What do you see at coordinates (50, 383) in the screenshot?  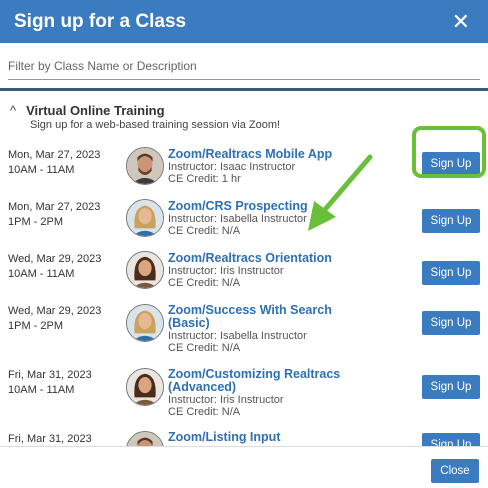 I see `class-datetime: Fri, Mar 31, 2023 10AM - 11AM` at bounding box center [50, 383].